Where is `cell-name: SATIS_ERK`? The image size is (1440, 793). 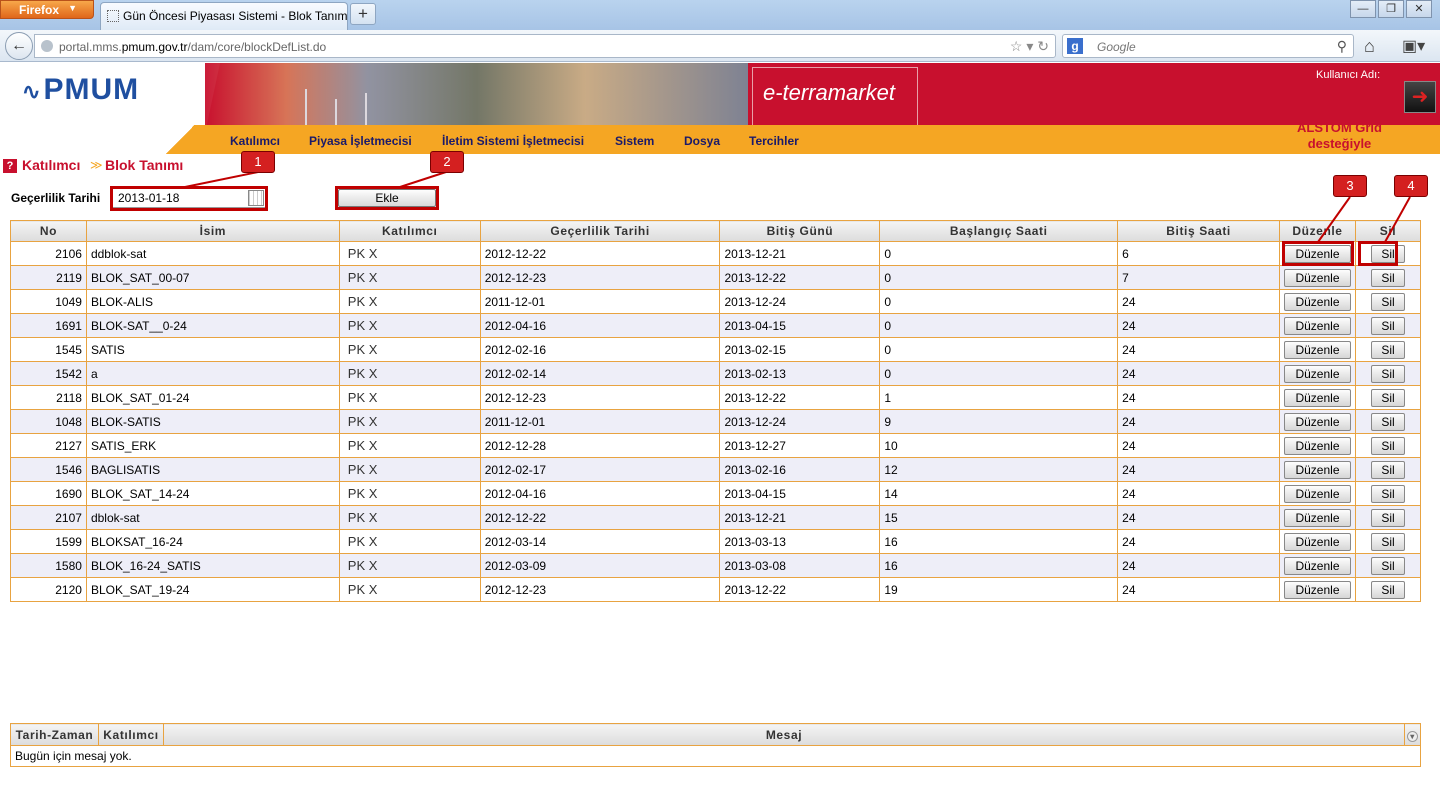 cell-name: SATIS_ERK is located at coordinates (212, 445).